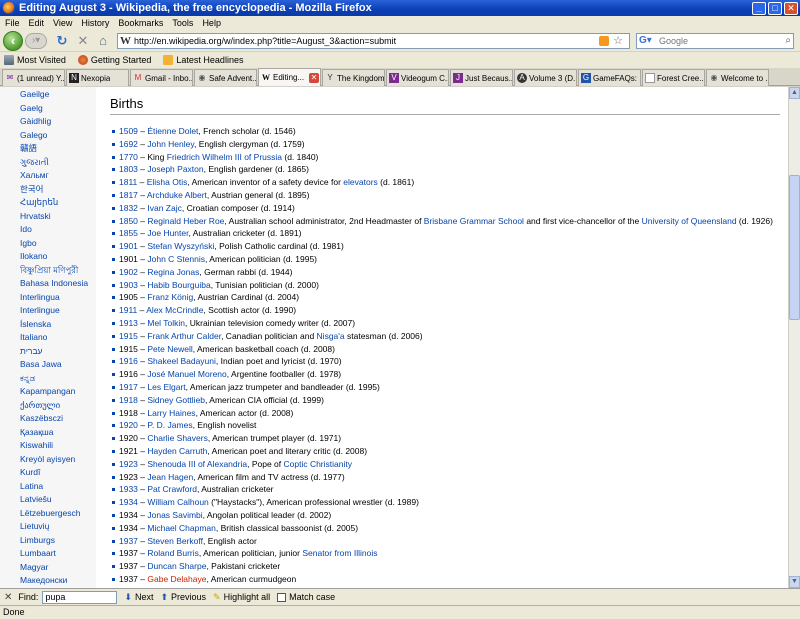  What do you see at coordinates (177, 451) in the screenshot?
I see `person-link: Hayden Carruth` at bounding box center [177, 451].